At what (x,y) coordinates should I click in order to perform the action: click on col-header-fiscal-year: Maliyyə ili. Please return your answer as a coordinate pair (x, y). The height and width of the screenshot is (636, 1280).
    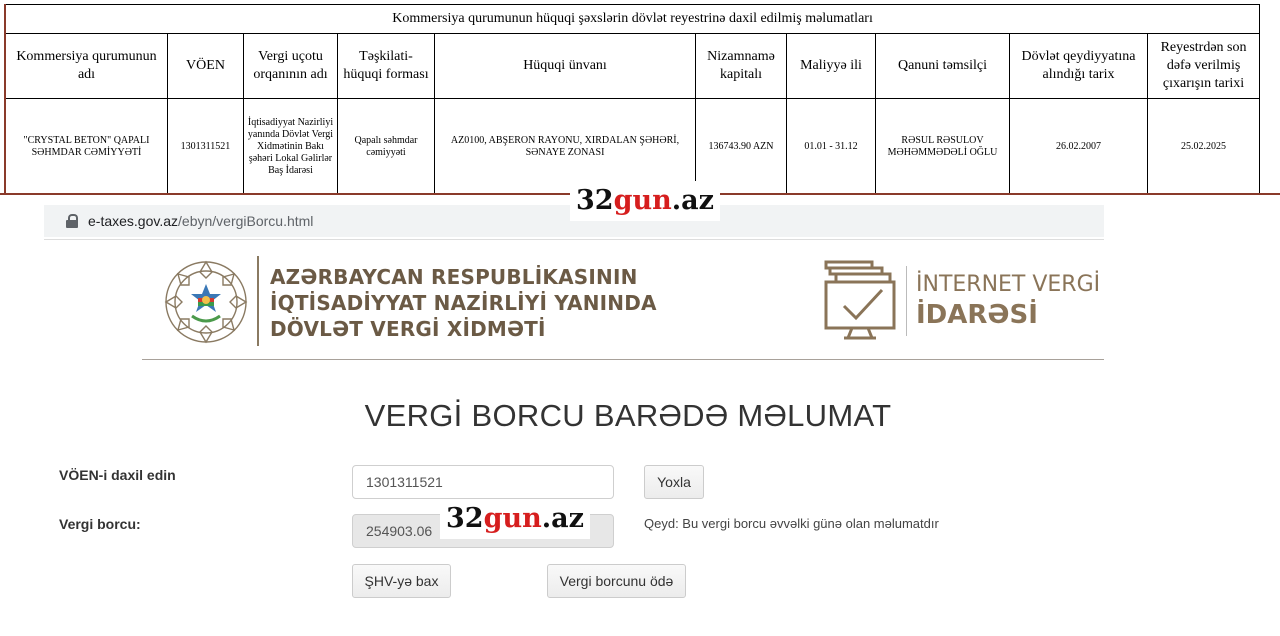
    Looking at the image, I should click on (831, 66).